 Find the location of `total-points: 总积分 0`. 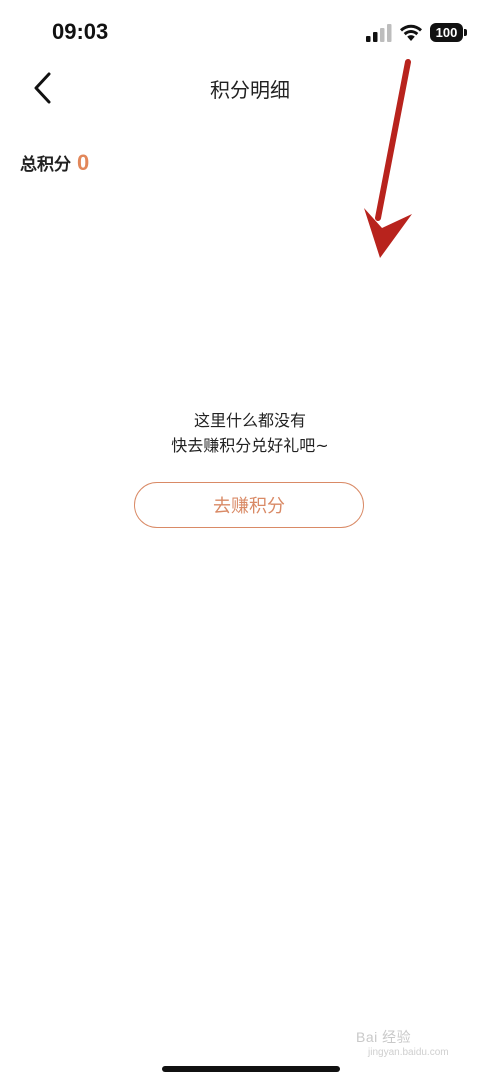

total-points: 总积分 0 is located at coordinates (54, 165).